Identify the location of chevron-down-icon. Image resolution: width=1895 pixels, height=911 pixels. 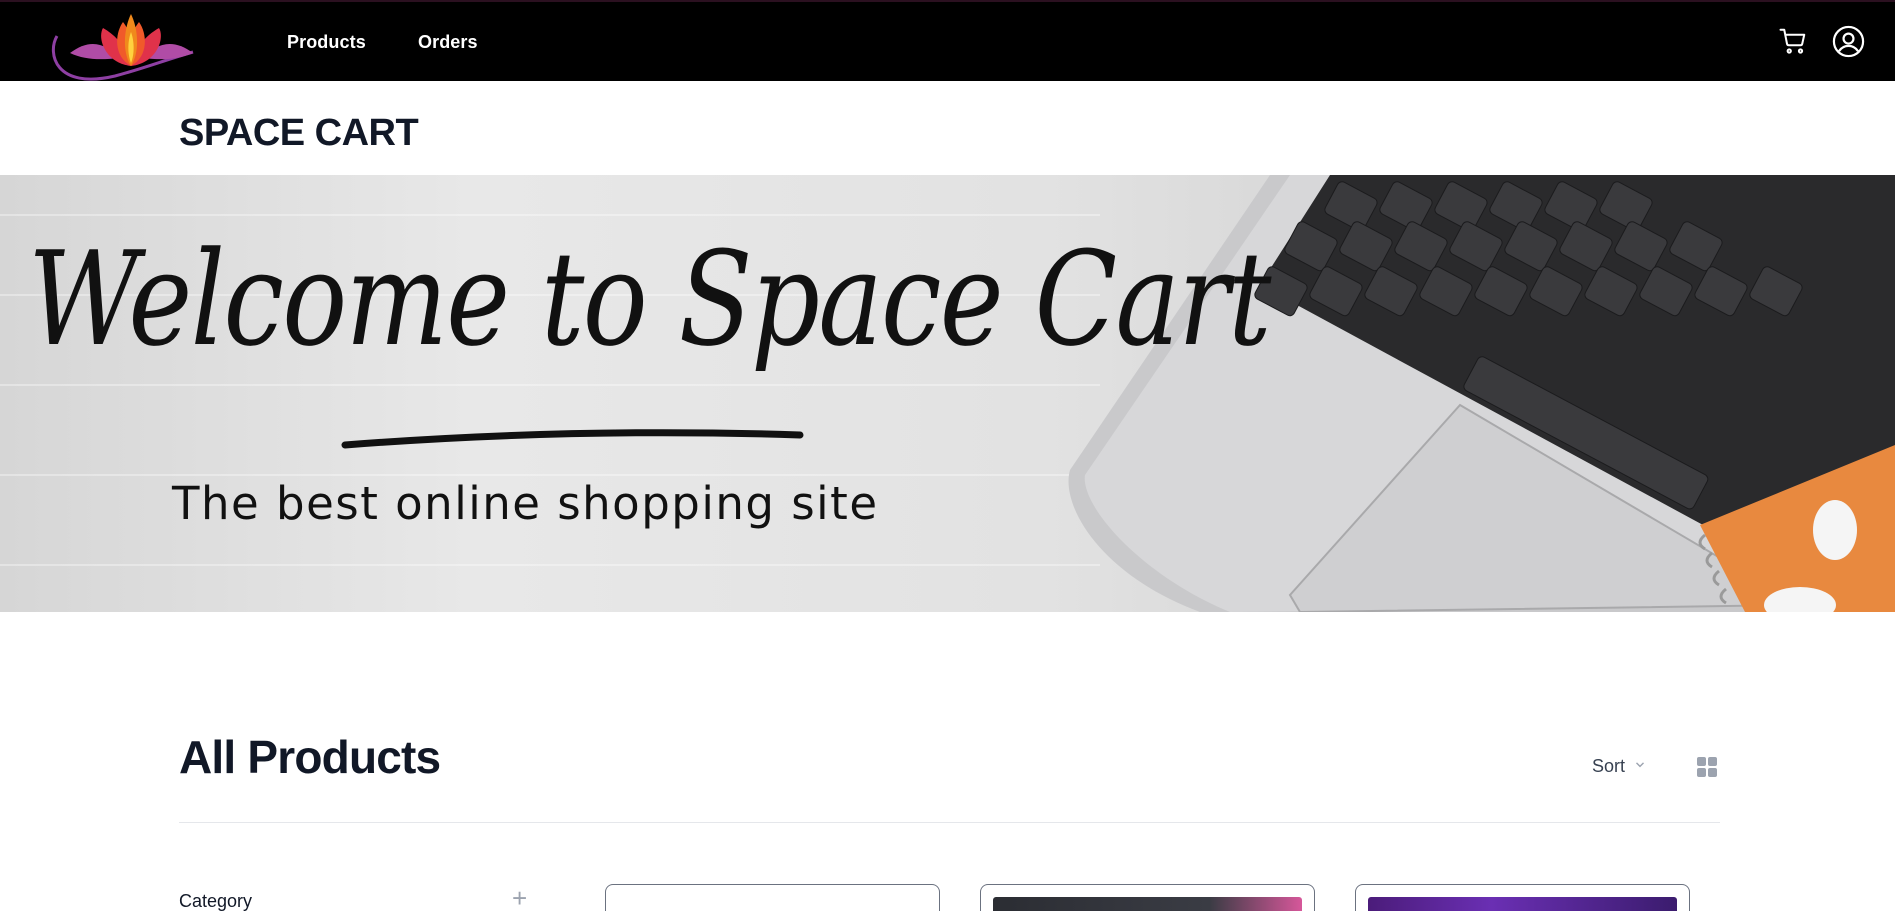
(1640, 766).